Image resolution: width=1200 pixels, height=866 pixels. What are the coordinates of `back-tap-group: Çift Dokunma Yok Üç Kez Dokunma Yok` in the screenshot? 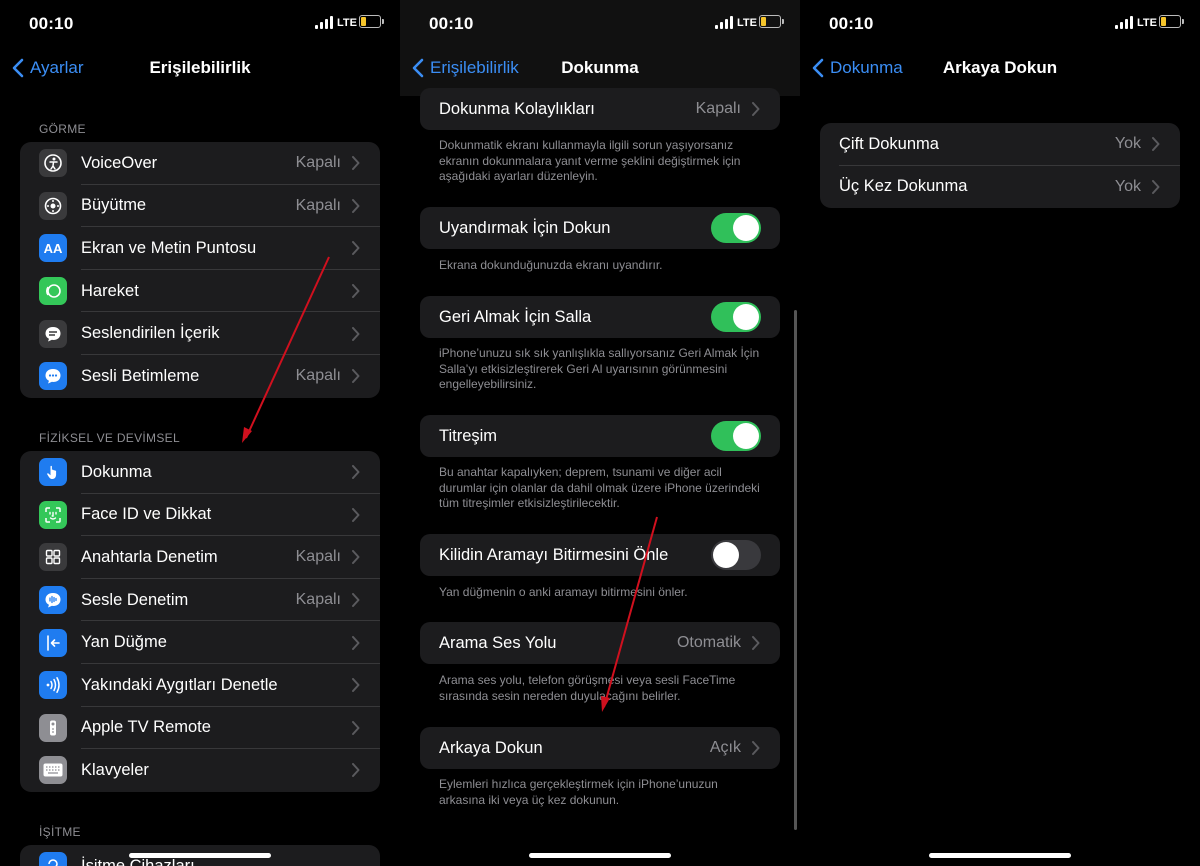 It's located at (1000, 165).